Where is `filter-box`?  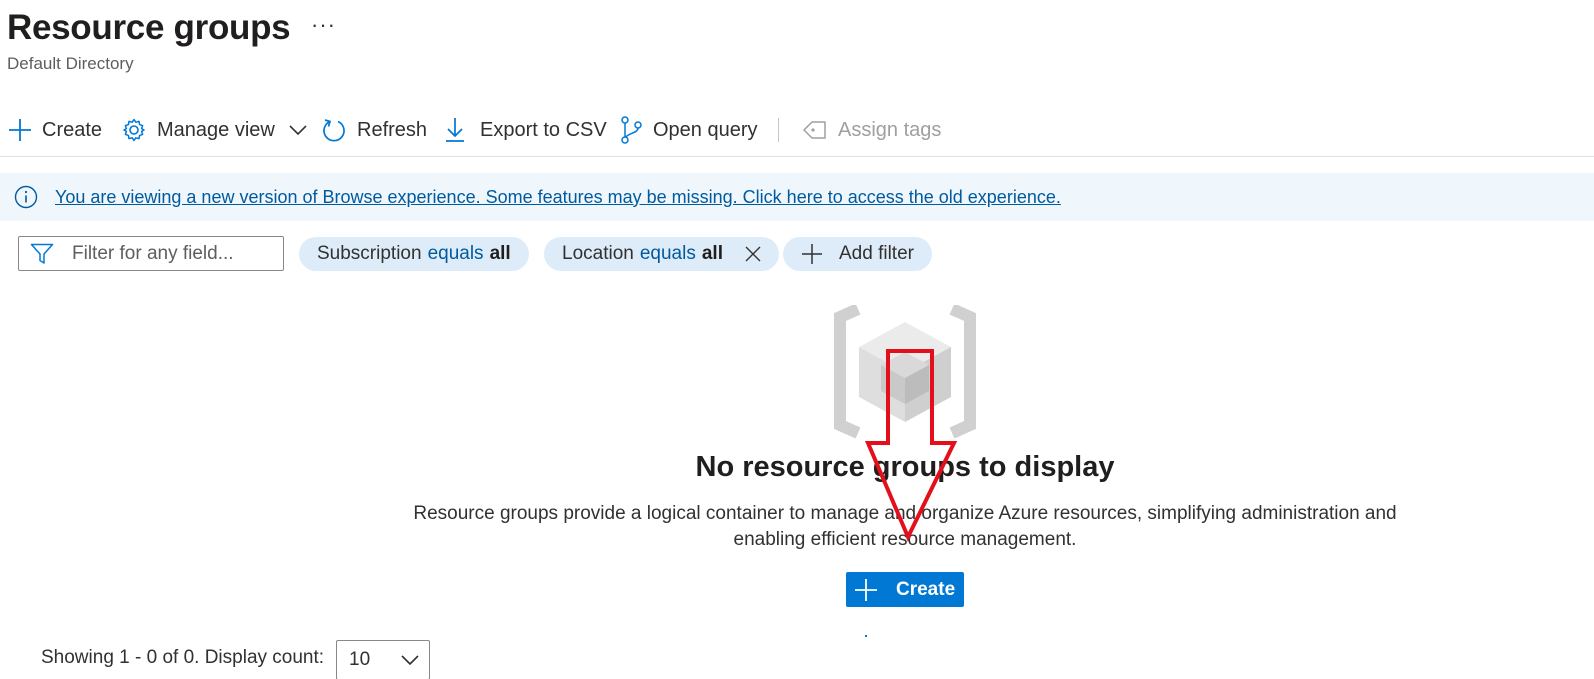 filter-box is located at coordinates (151, 253).